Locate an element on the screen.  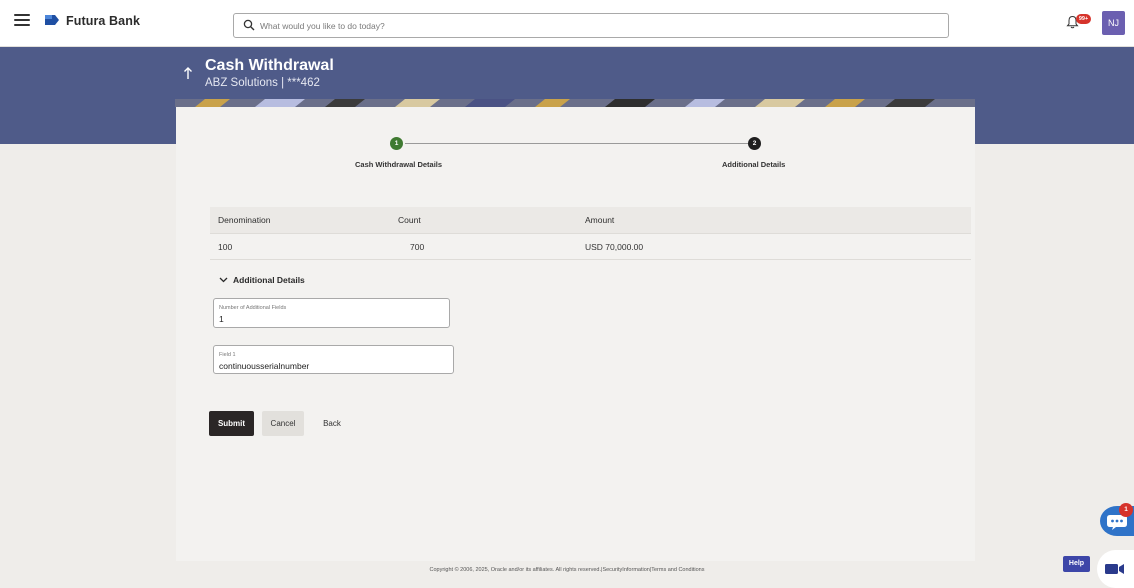
account-subtitle: ABZ Solutions | ***462 is located at coordinates (262, 83).